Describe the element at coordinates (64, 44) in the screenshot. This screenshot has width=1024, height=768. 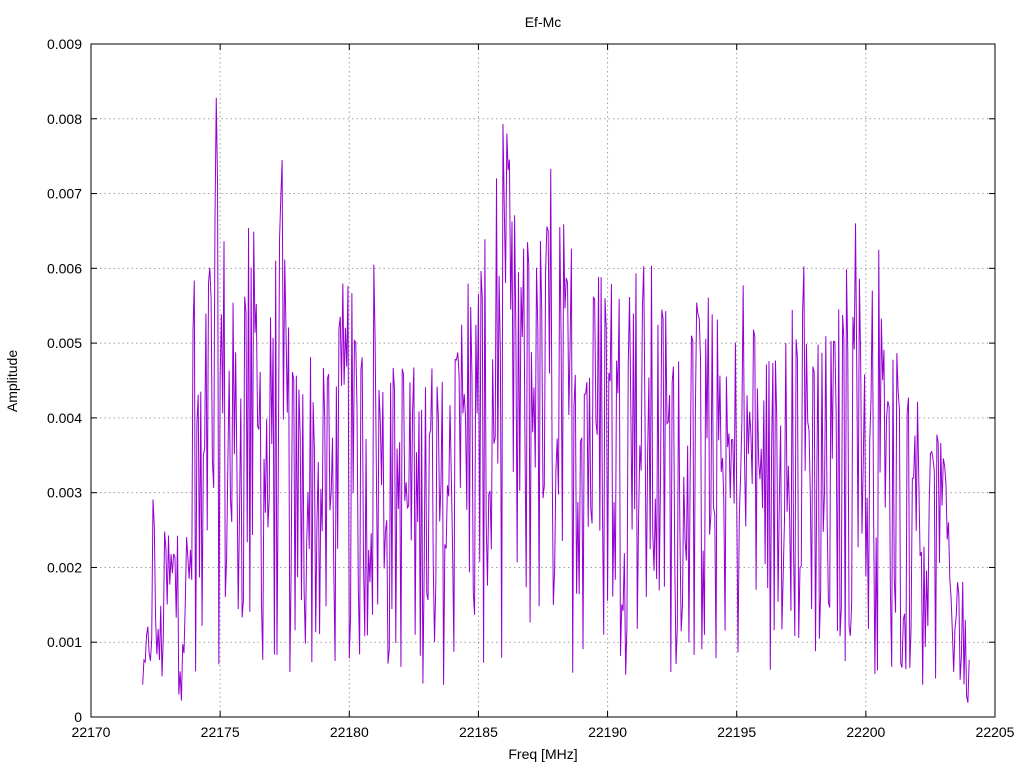
I see `y-tick-label: 0.009` at that location.